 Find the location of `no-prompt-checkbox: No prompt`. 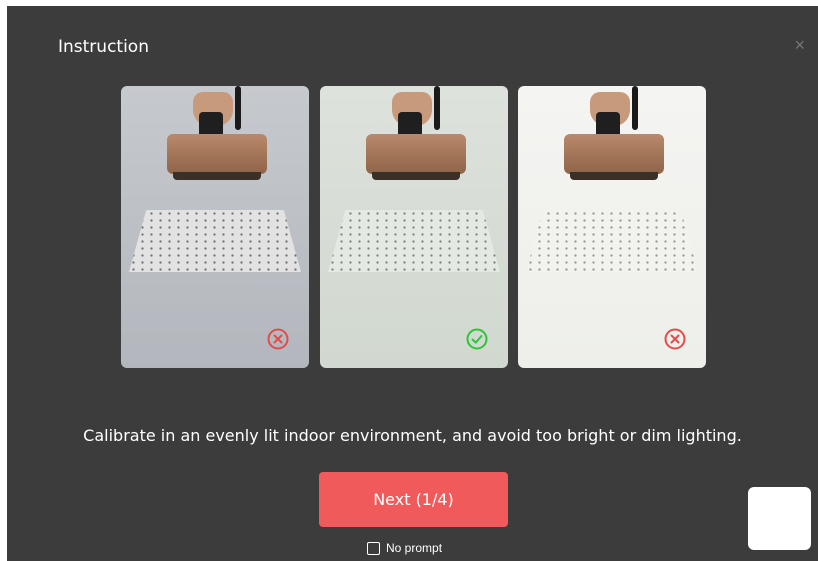

no-prompt-checkbox: No prompt is located at coordinates (404, 548).